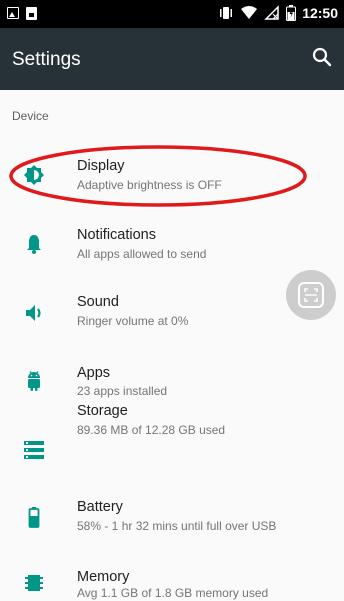 This screenshot has height=601, width=344. What do you see at coordinates (172, 579) in the screenshot?
I see `settings-item-memory: Memory Avg 1.1 GB of 1.8 GB memory used` at bounding box center [172, 579].